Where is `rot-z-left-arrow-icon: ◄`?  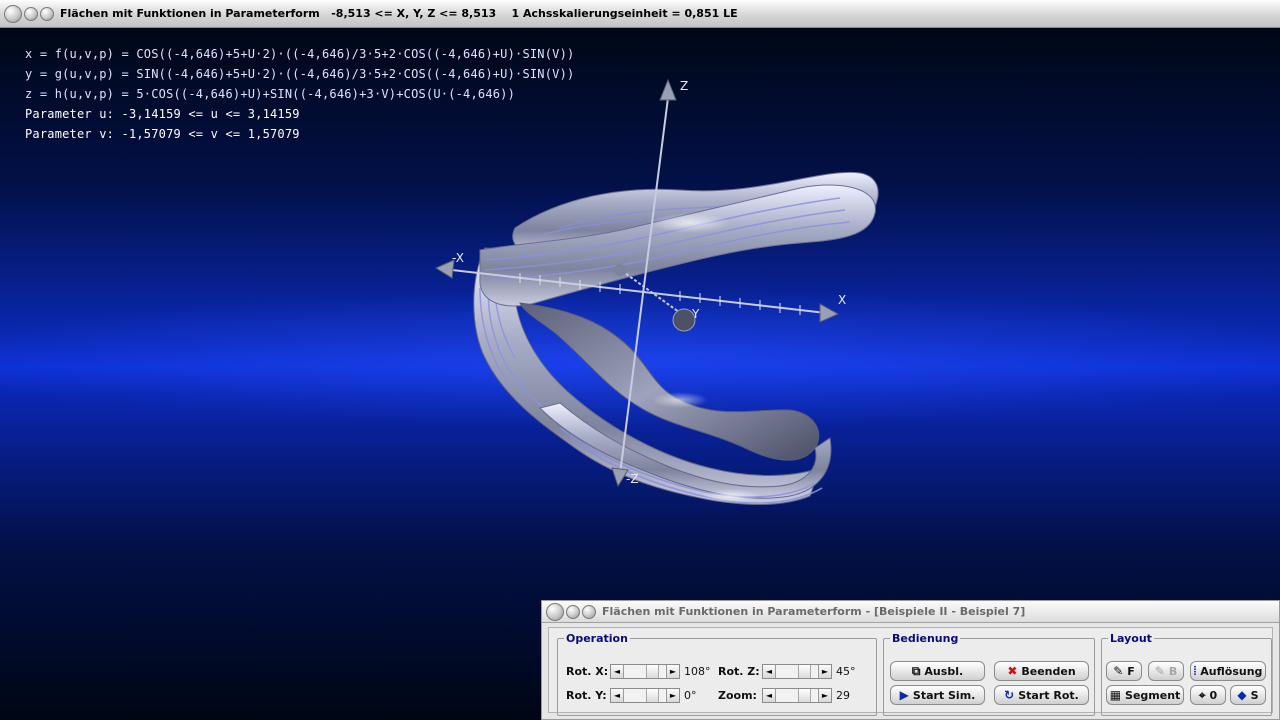 rot-z-left-arrow-icon: ◄ is located at coordinates (769, 671).